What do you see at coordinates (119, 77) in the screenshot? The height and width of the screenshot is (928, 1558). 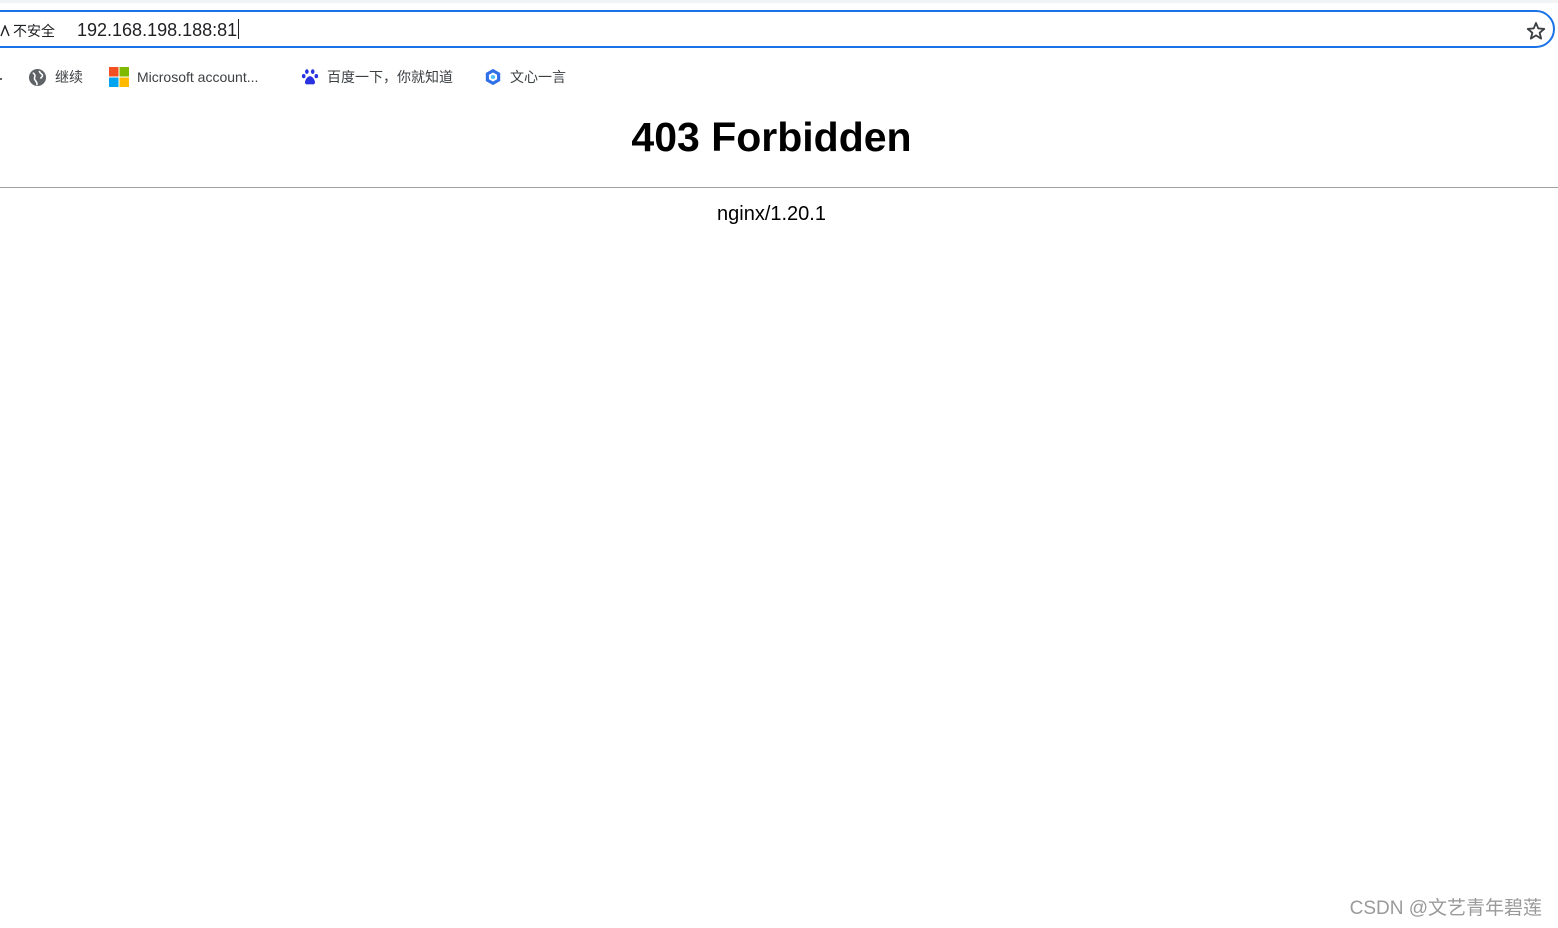 I see `microsoft-logo-icon` at bounding box center [119, 77].